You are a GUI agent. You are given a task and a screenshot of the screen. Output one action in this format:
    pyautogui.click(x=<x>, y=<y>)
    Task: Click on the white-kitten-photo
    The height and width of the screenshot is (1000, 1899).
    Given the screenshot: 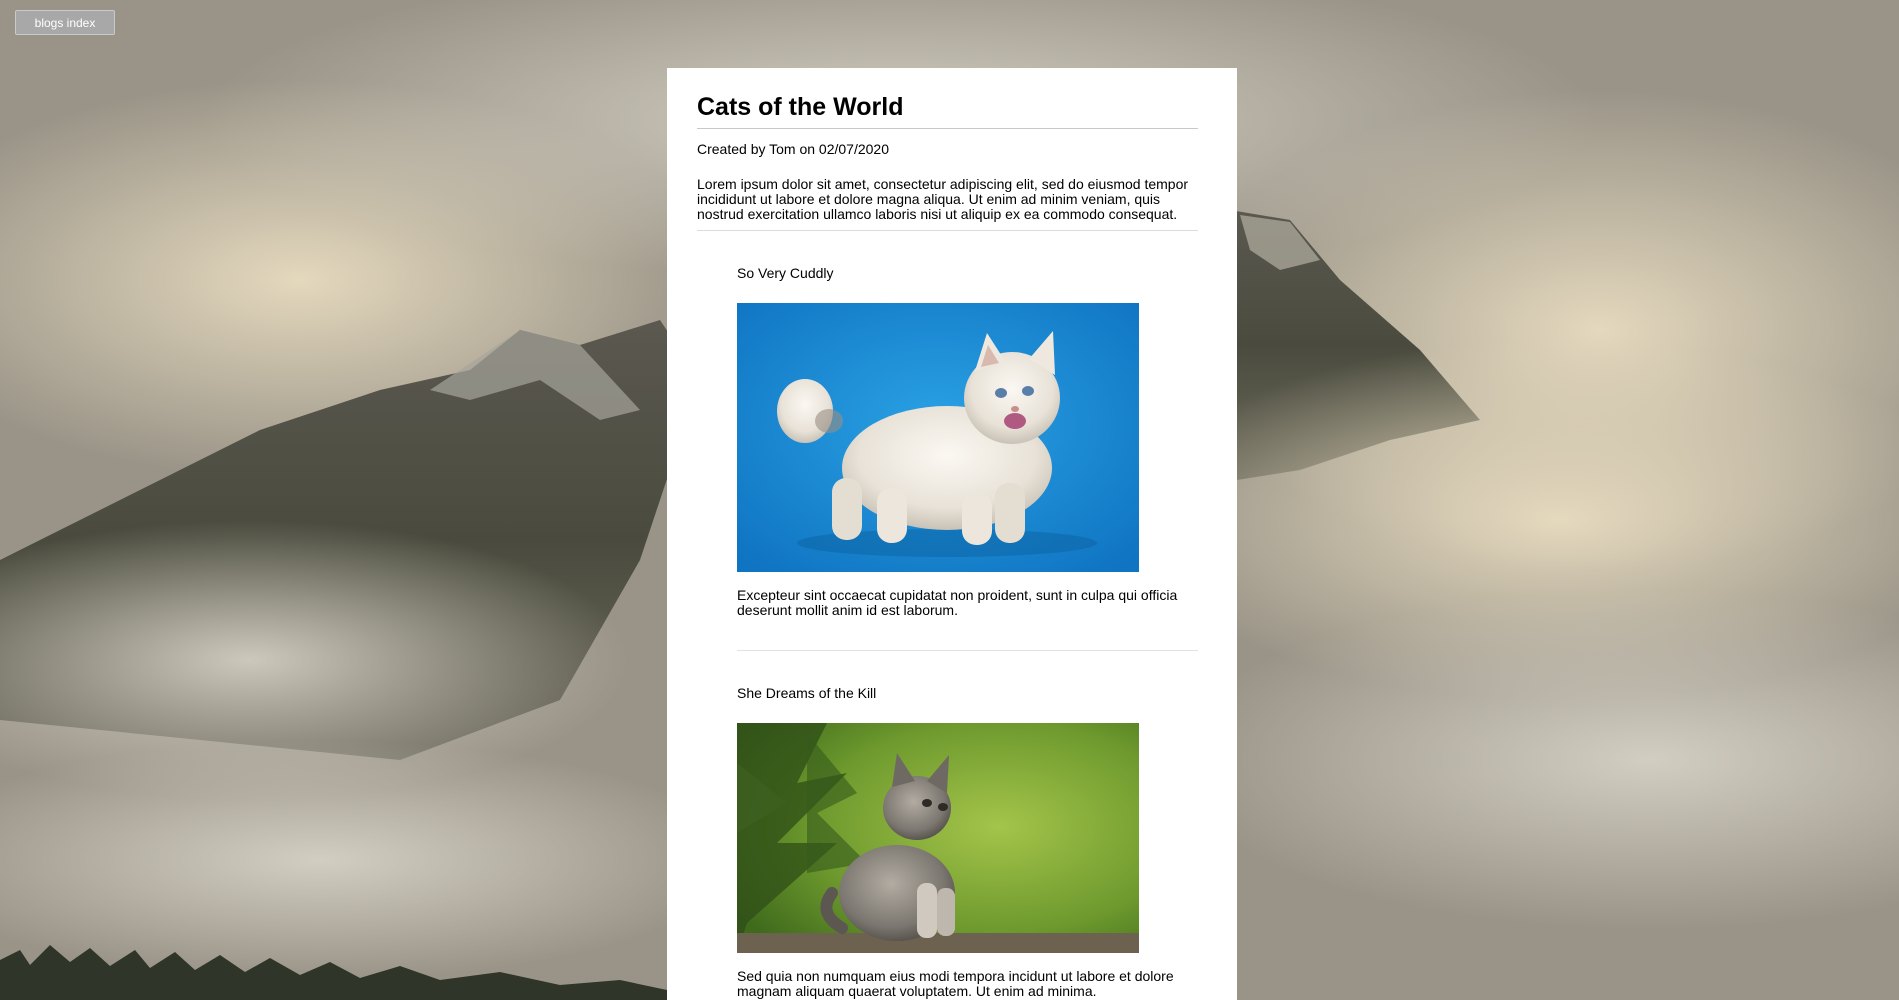 What is the action you would take?
    pyautogui.click(x=938, y=437)
    